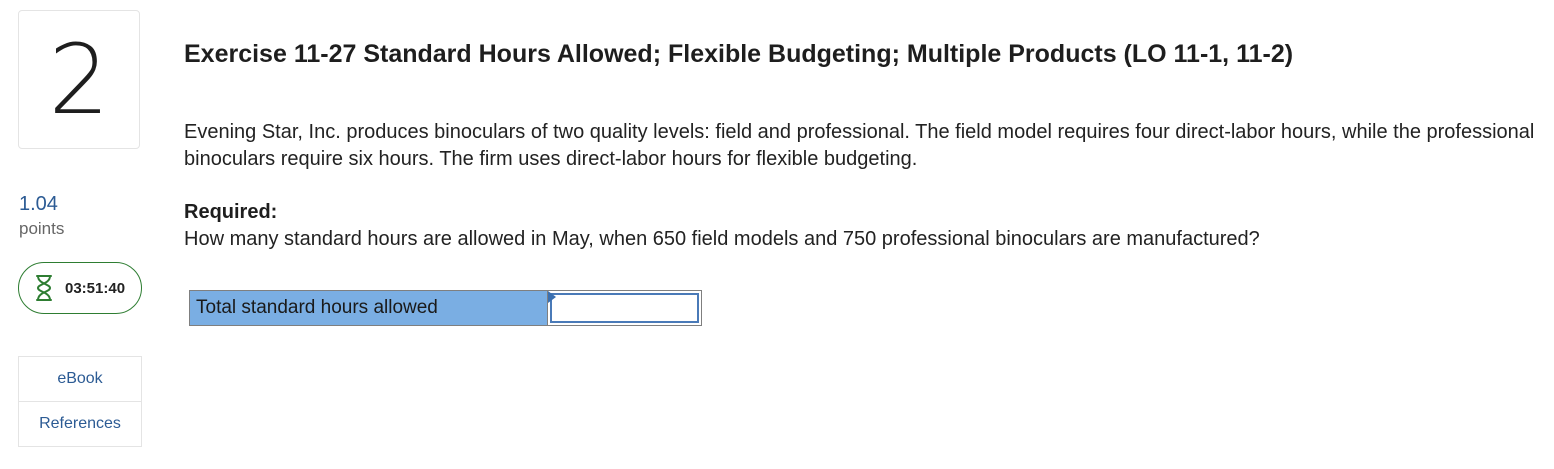 The image size is (1554, 469). I want to click on required-label: Required:, so click(231, 212).